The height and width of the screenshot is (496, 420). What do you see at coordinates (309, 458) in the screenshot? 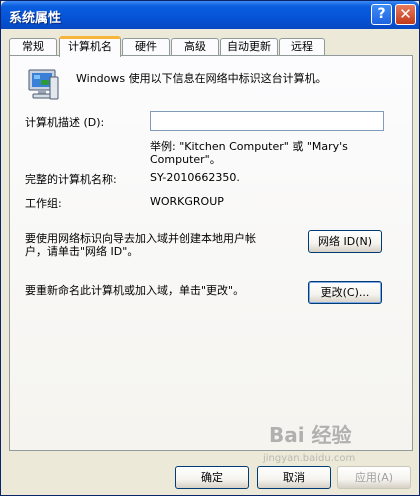
I see `watermark-url: jingyan.baidu.com` at bounding box center [309, 458].